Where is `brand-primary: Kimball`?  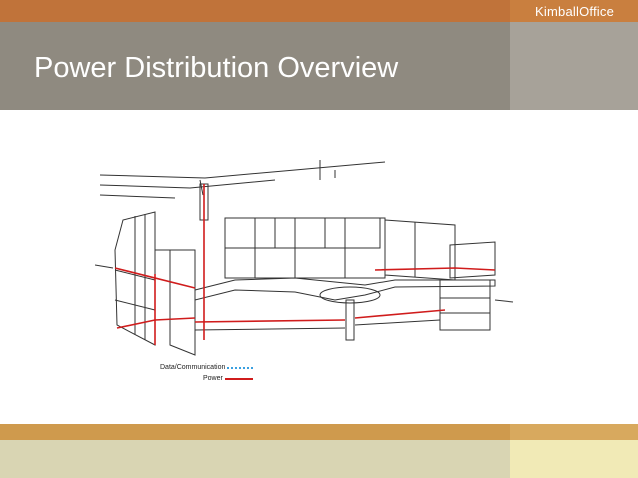
brand-primary: Kimball is located at coordinates (557, 11).